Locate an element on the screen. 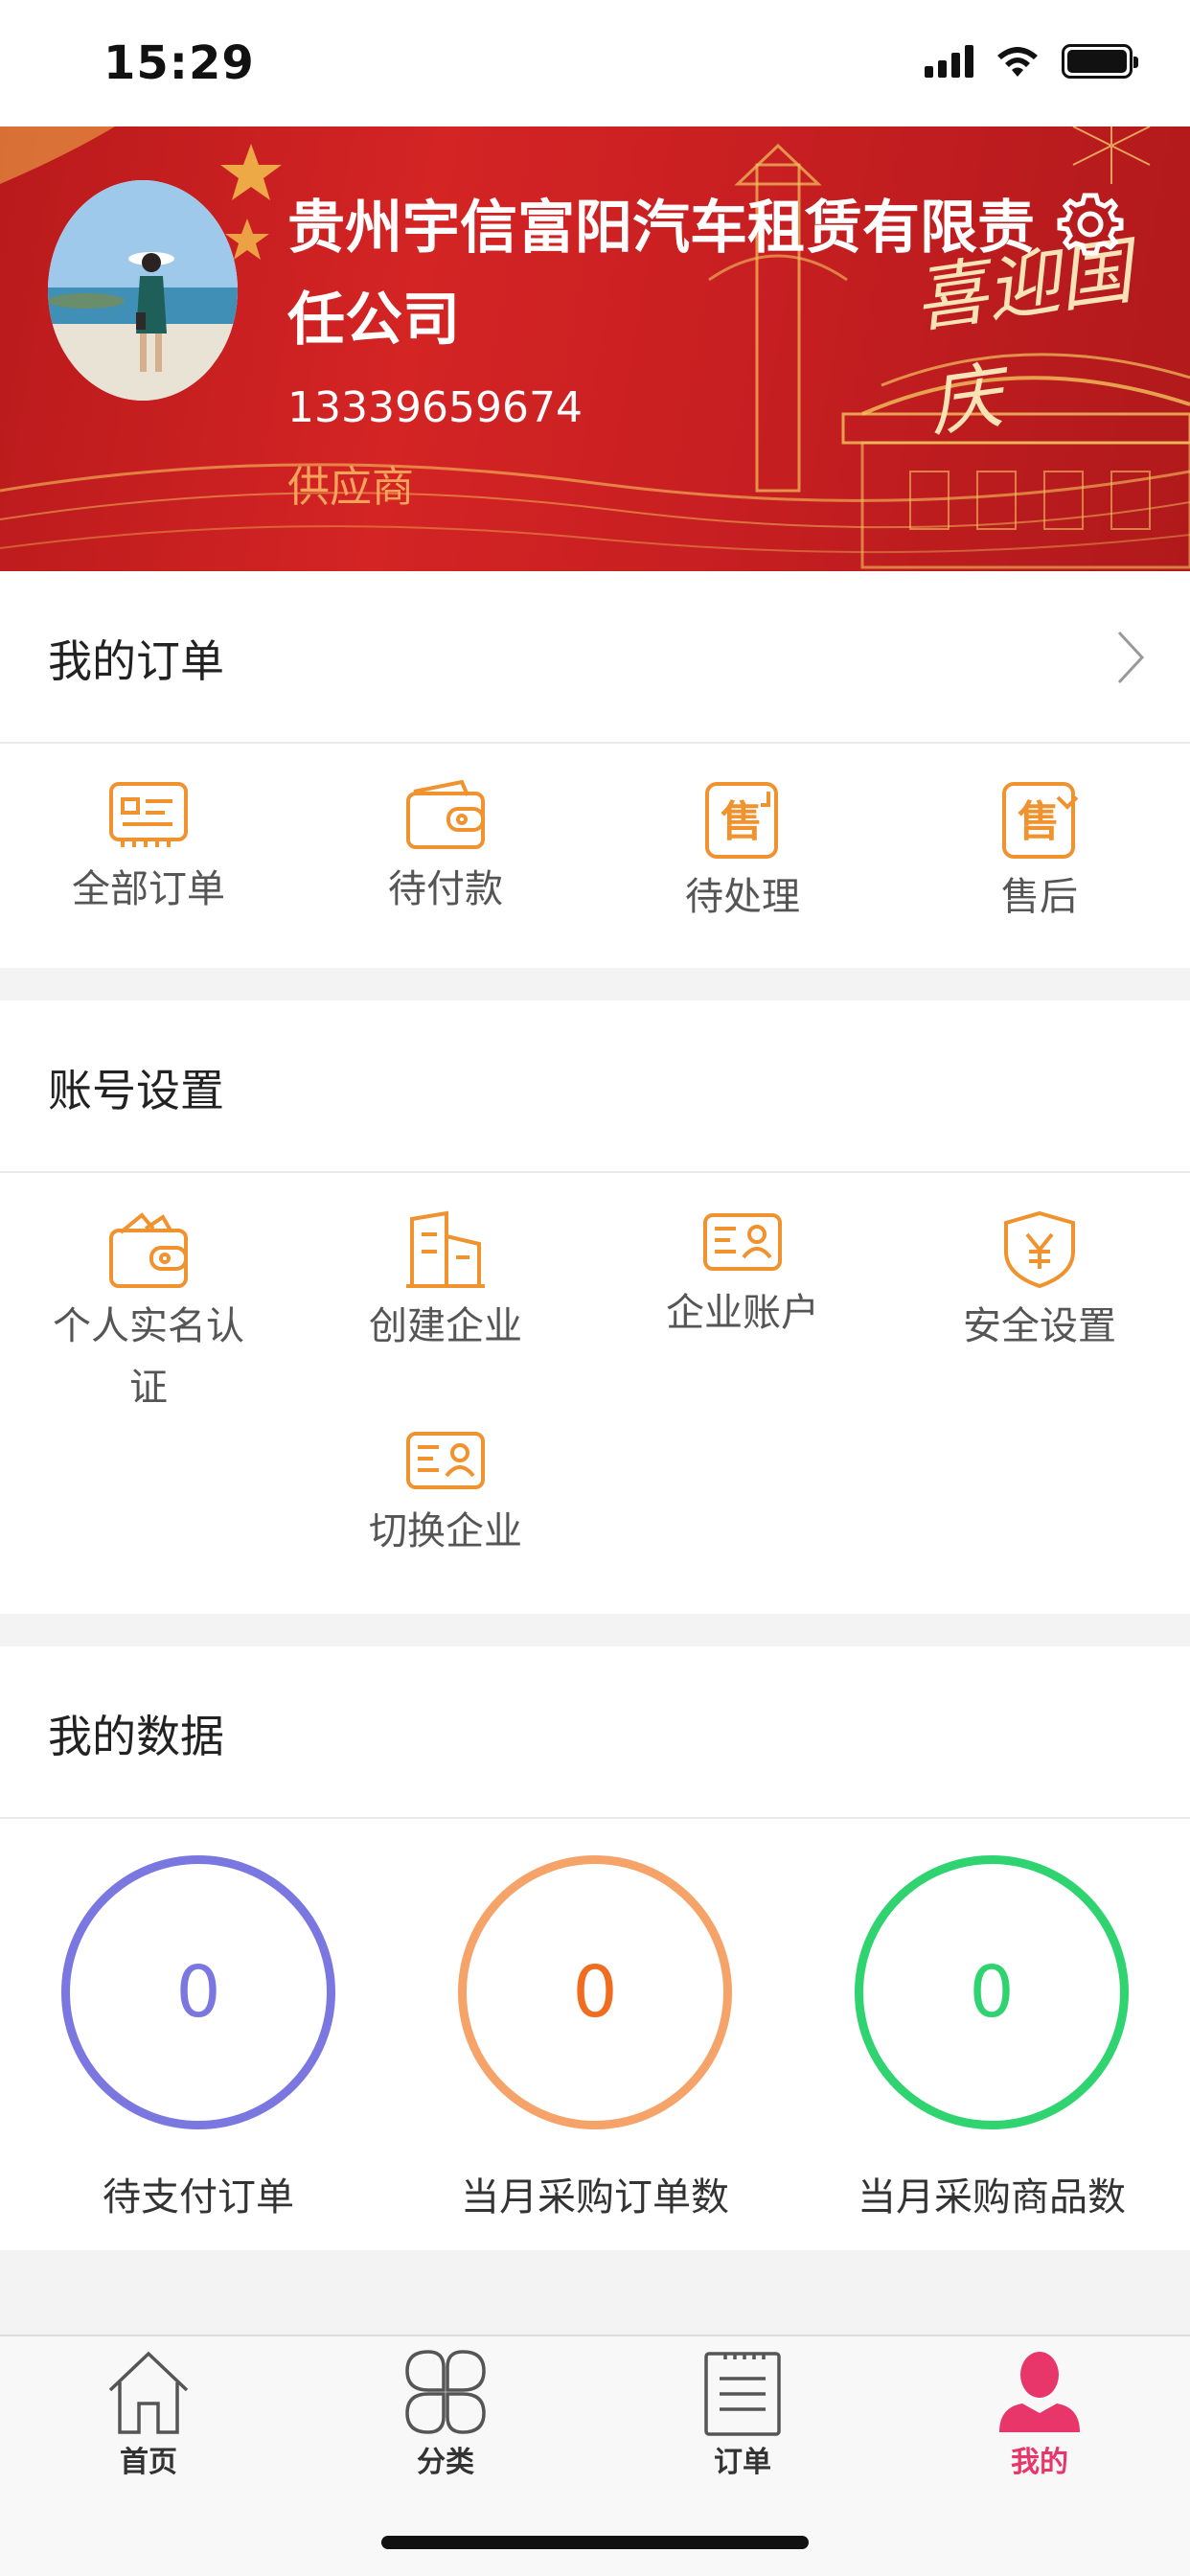  settings-gear-icon is located at coordinates (1091, 224).